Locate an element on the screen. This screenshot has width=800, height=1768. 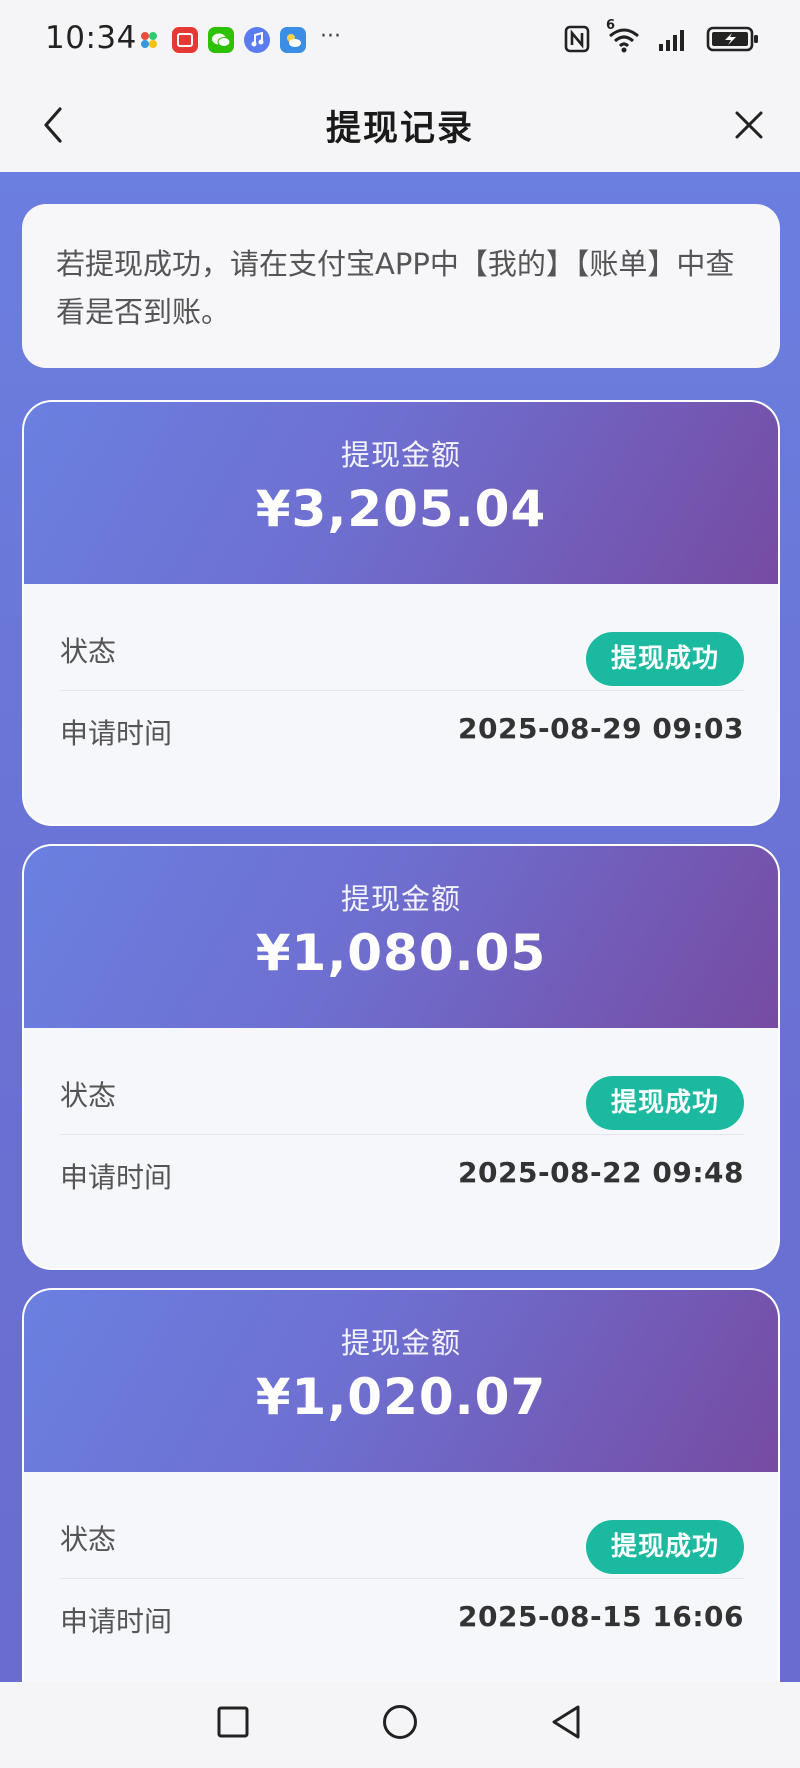
wifi-icon: 6 is located at coordinates (624, 38).